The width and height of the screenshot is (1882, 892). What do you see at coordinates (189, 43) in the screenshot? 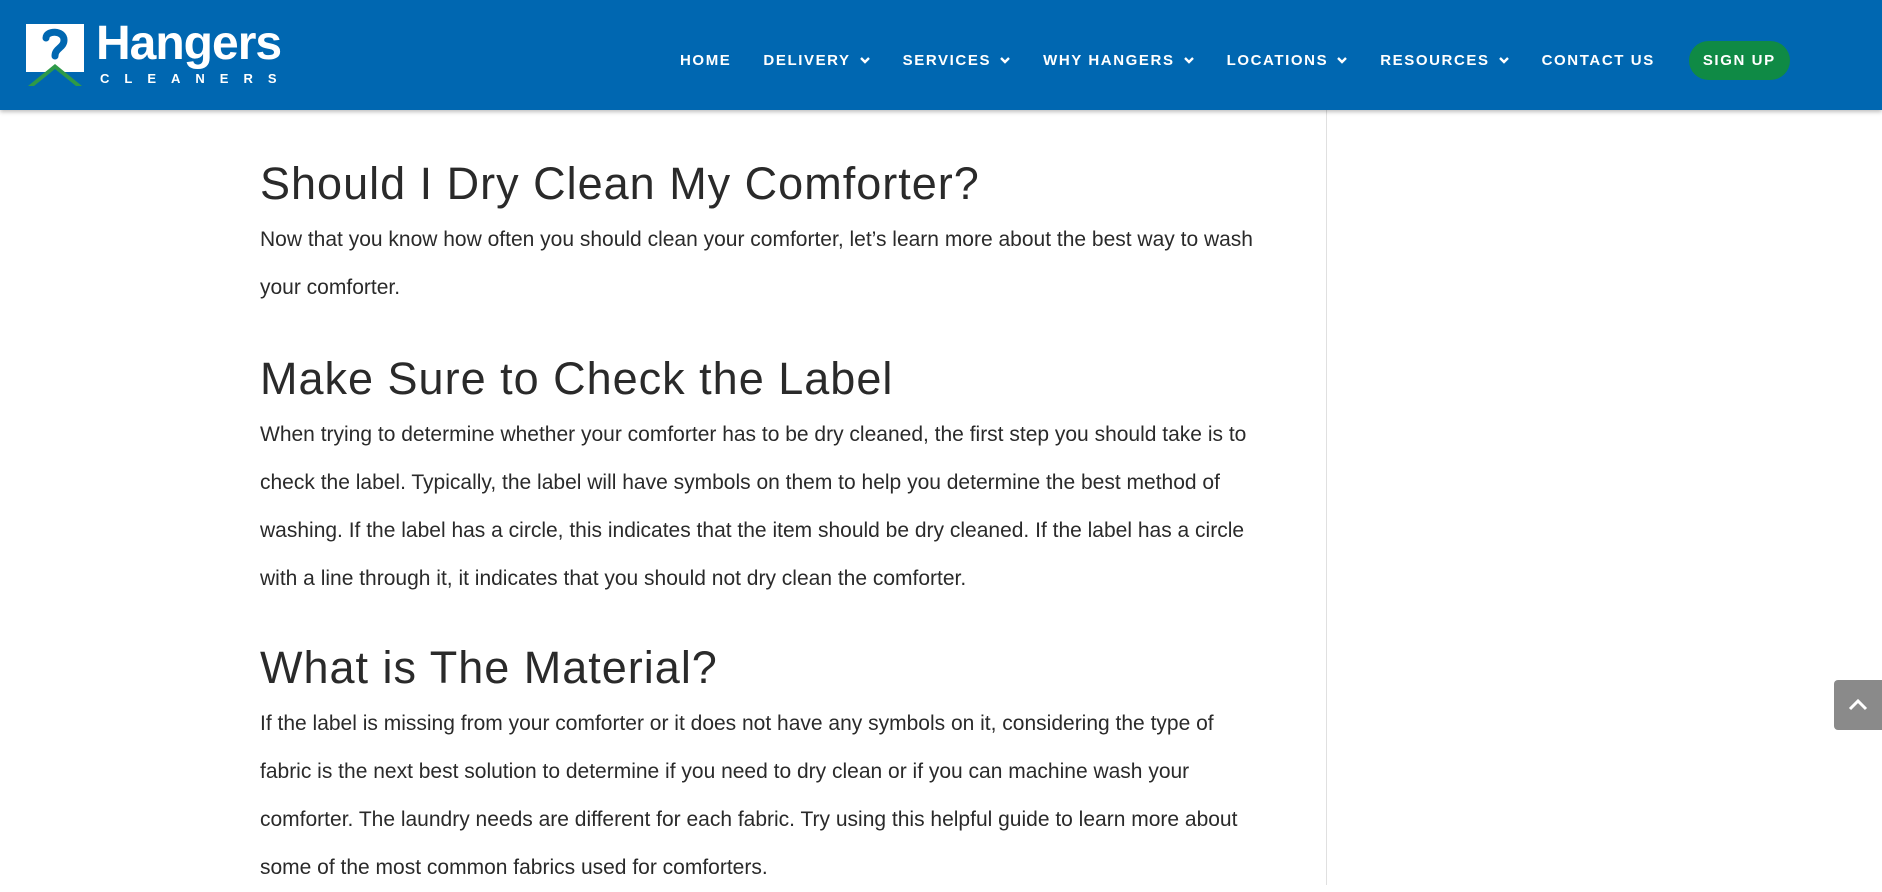
I see `logo-wordmark: Hangers` at bounding box center [189, 43].